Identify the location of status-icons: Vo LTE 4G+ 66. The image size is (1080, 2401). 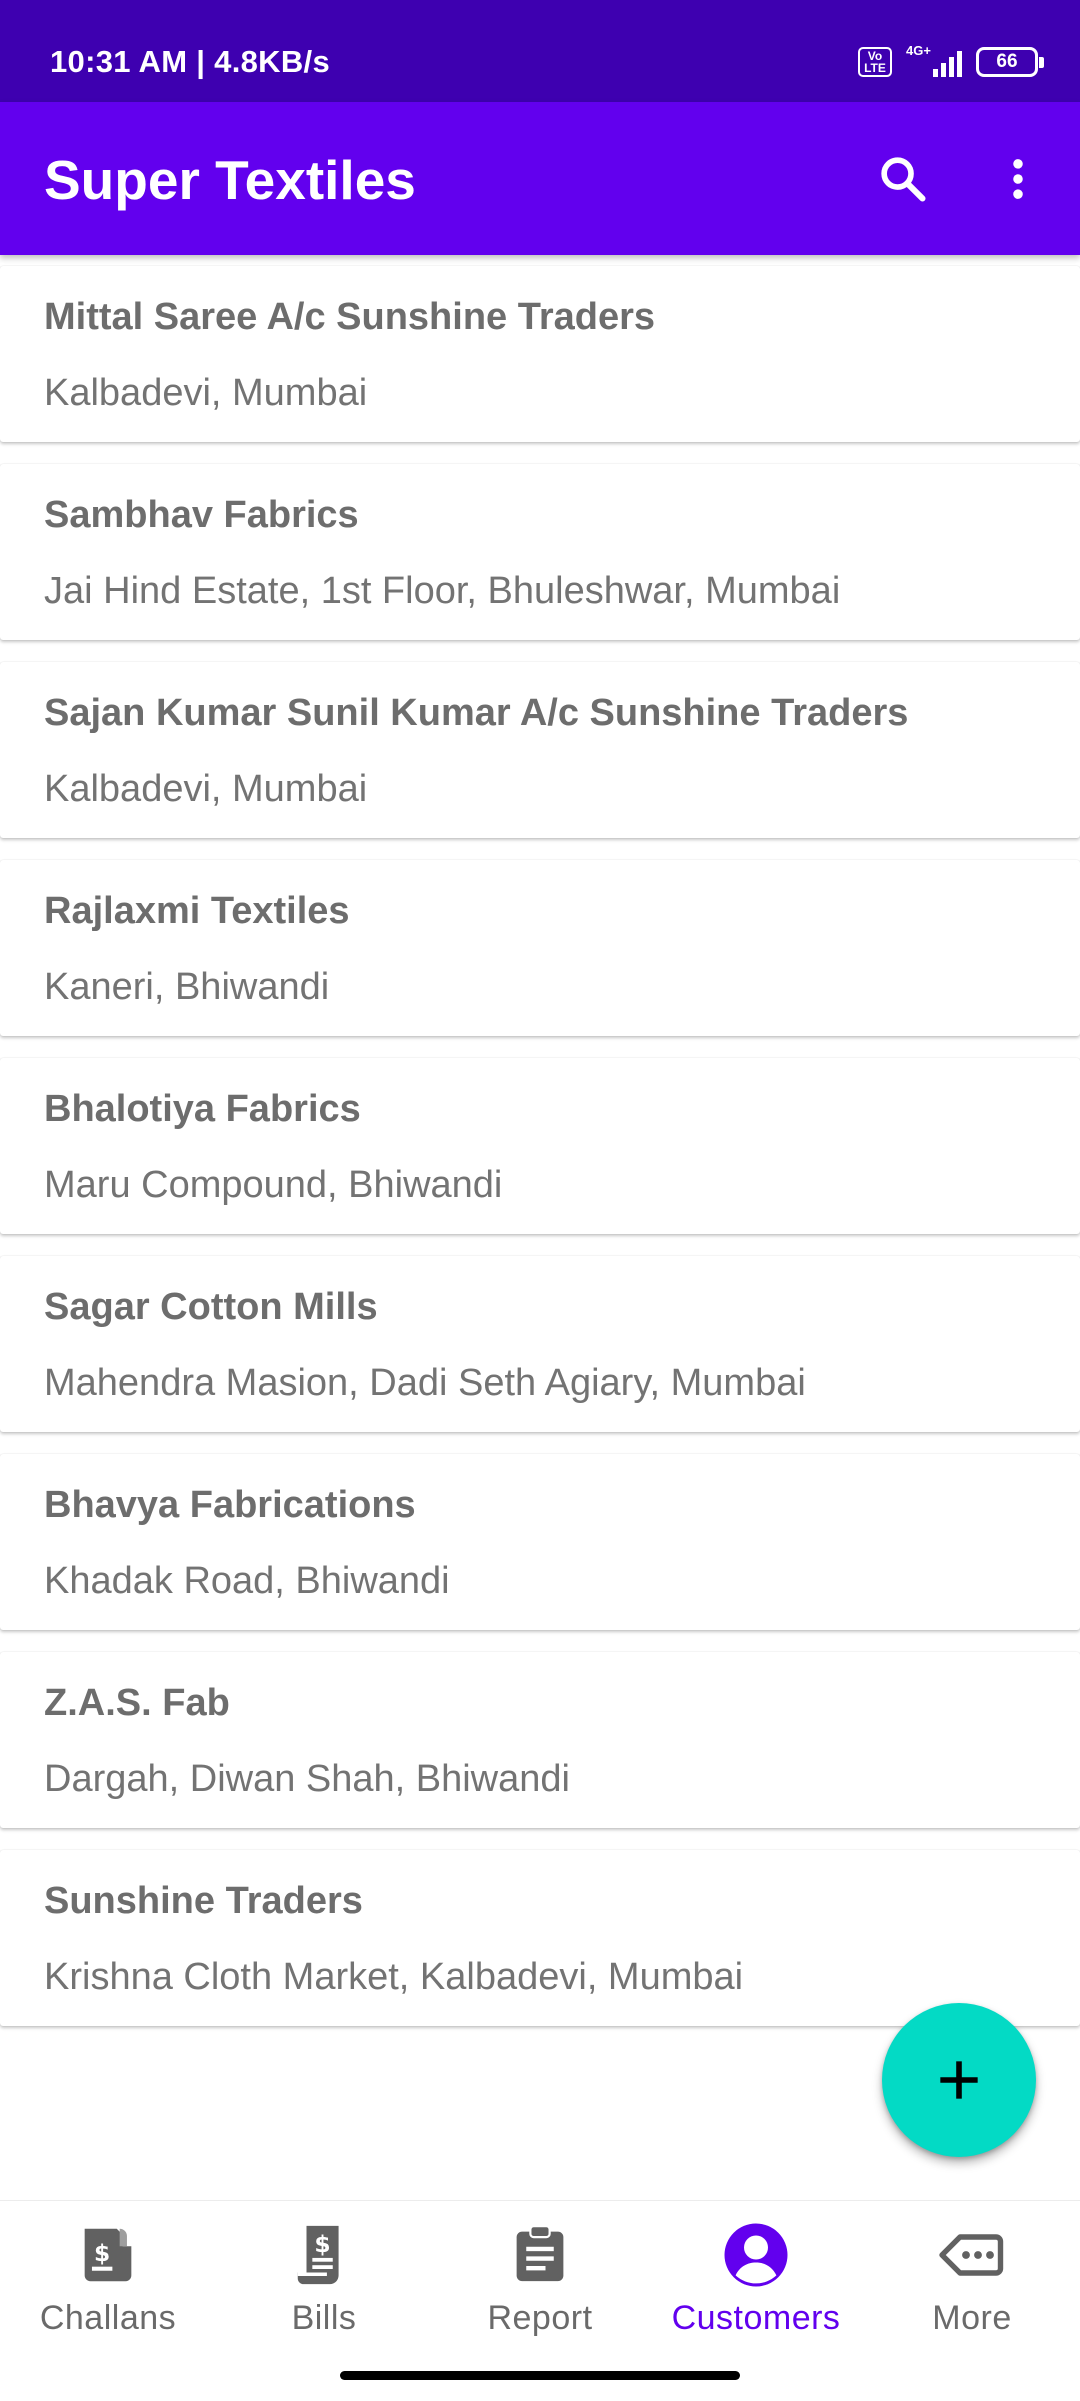
(951, 61).